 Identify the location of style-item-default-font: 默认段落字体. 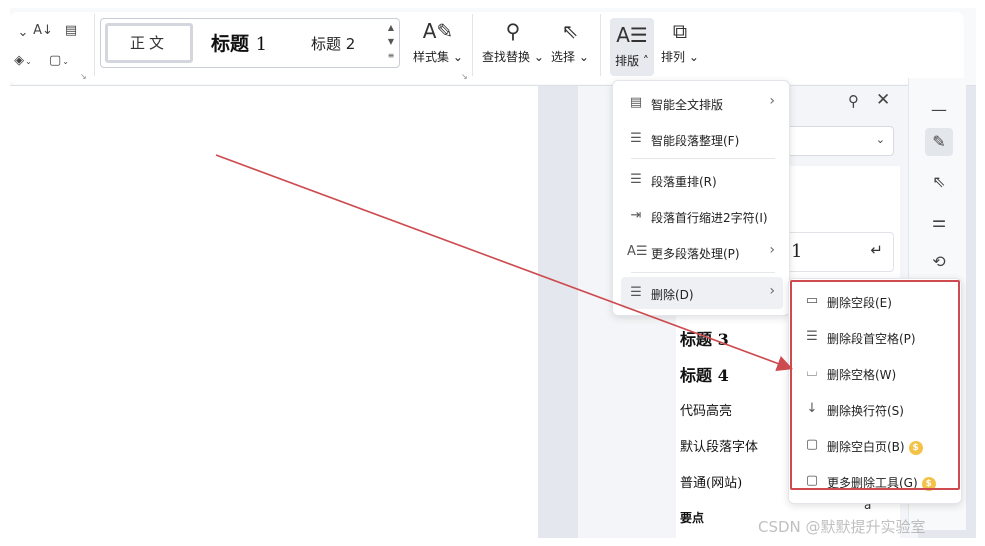
(719, 445).